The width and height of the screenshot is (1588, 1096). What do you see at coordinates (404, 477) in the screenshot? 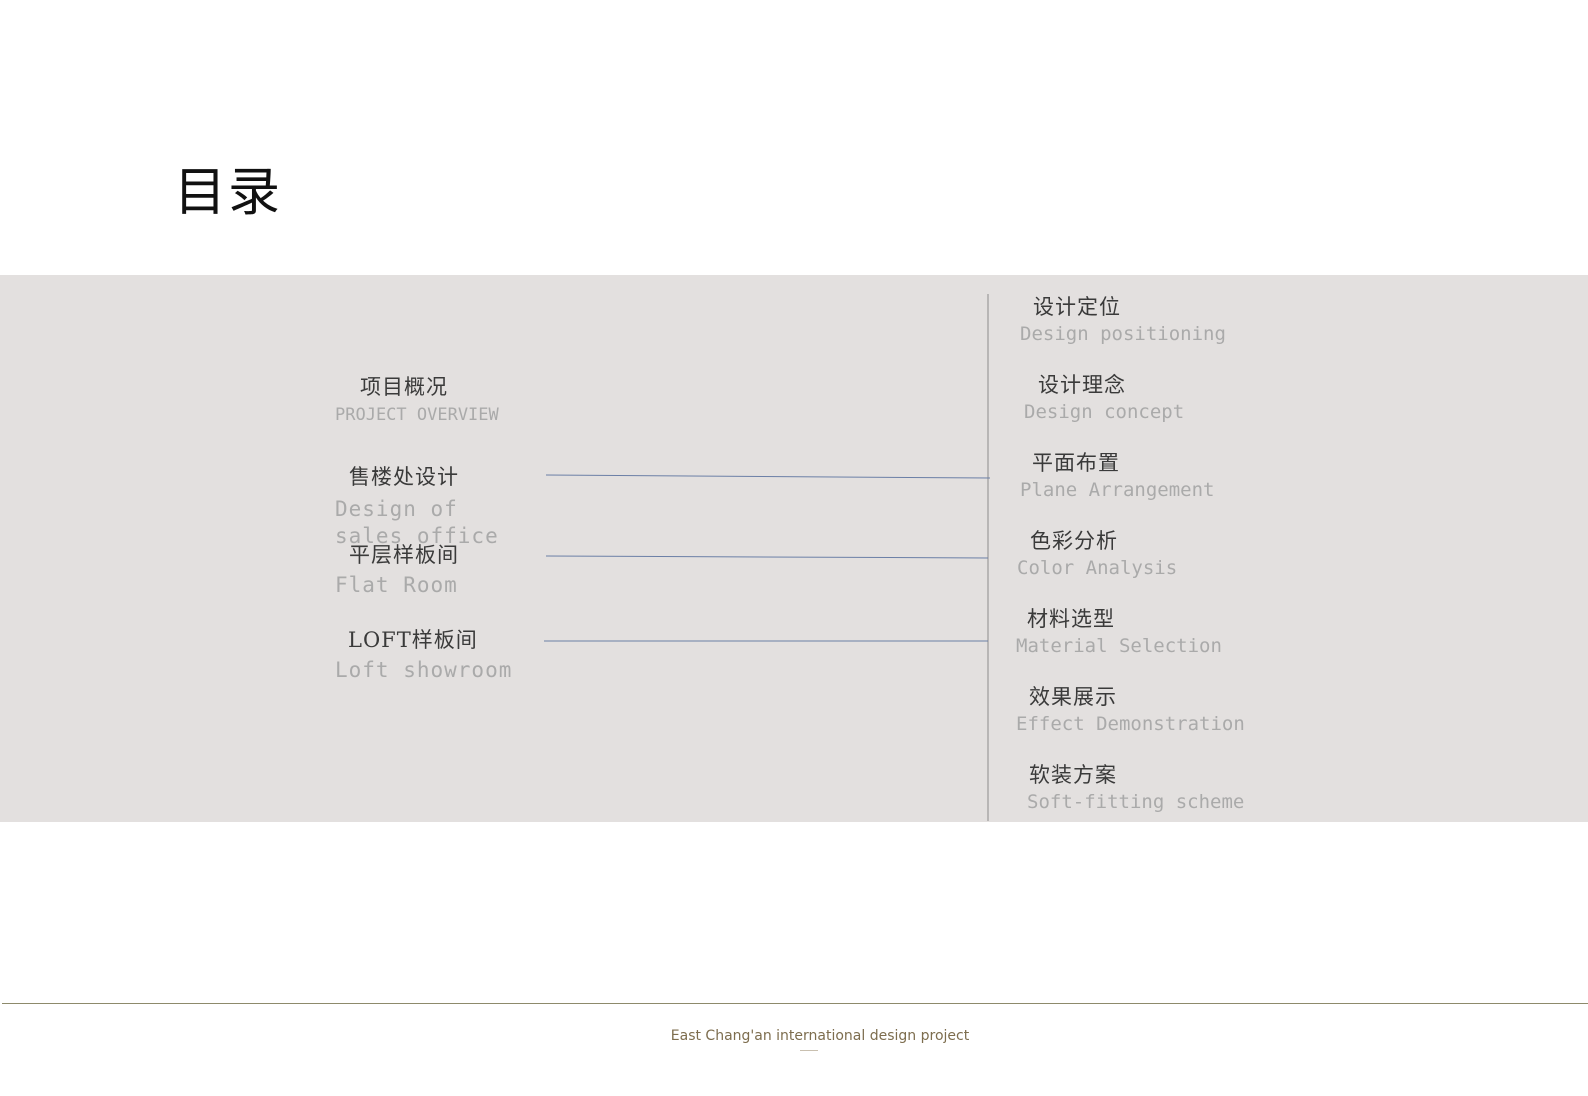
I see `left-item-sales-office-cn: 售楼处设计` at bounding box center [404, 477].